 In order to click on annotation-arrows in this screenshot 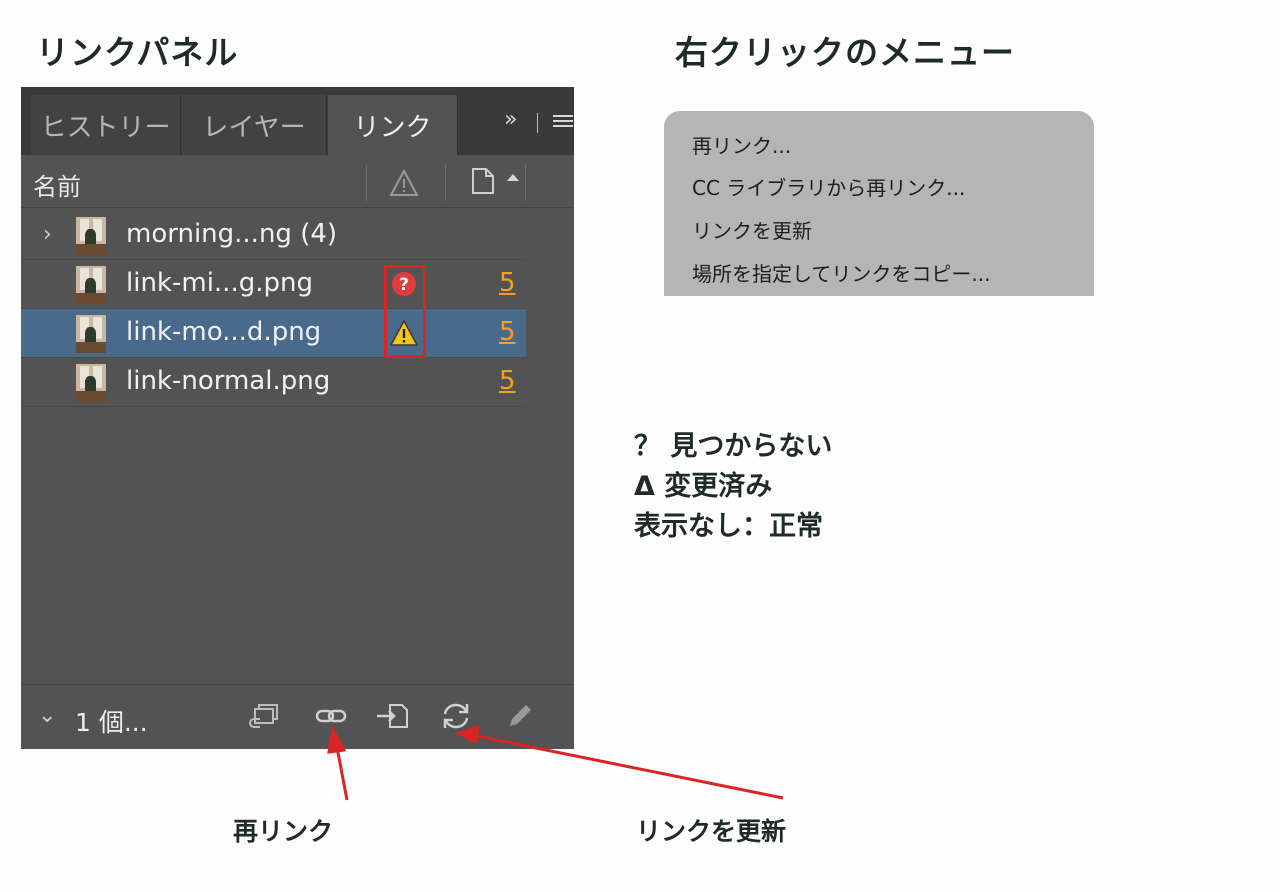, I will do `click(555, 762)`.